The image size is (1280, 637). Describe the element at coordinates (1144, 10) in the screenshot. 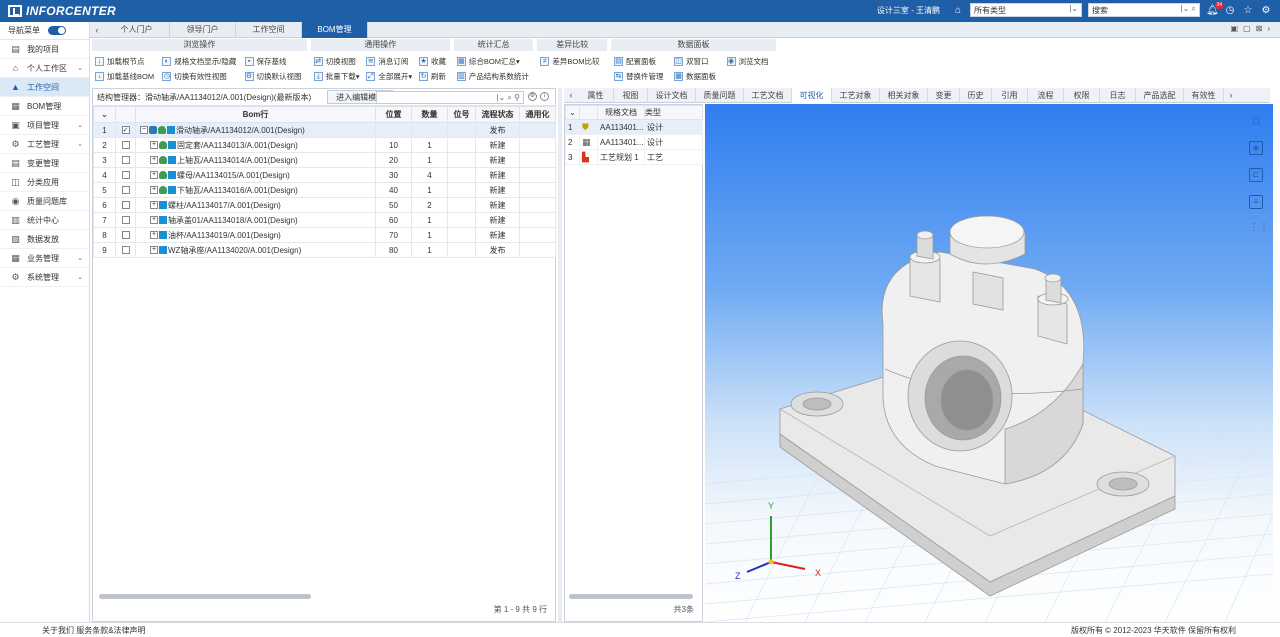

I see `search-input: 搜索 |⌄ ⌕` at that location.